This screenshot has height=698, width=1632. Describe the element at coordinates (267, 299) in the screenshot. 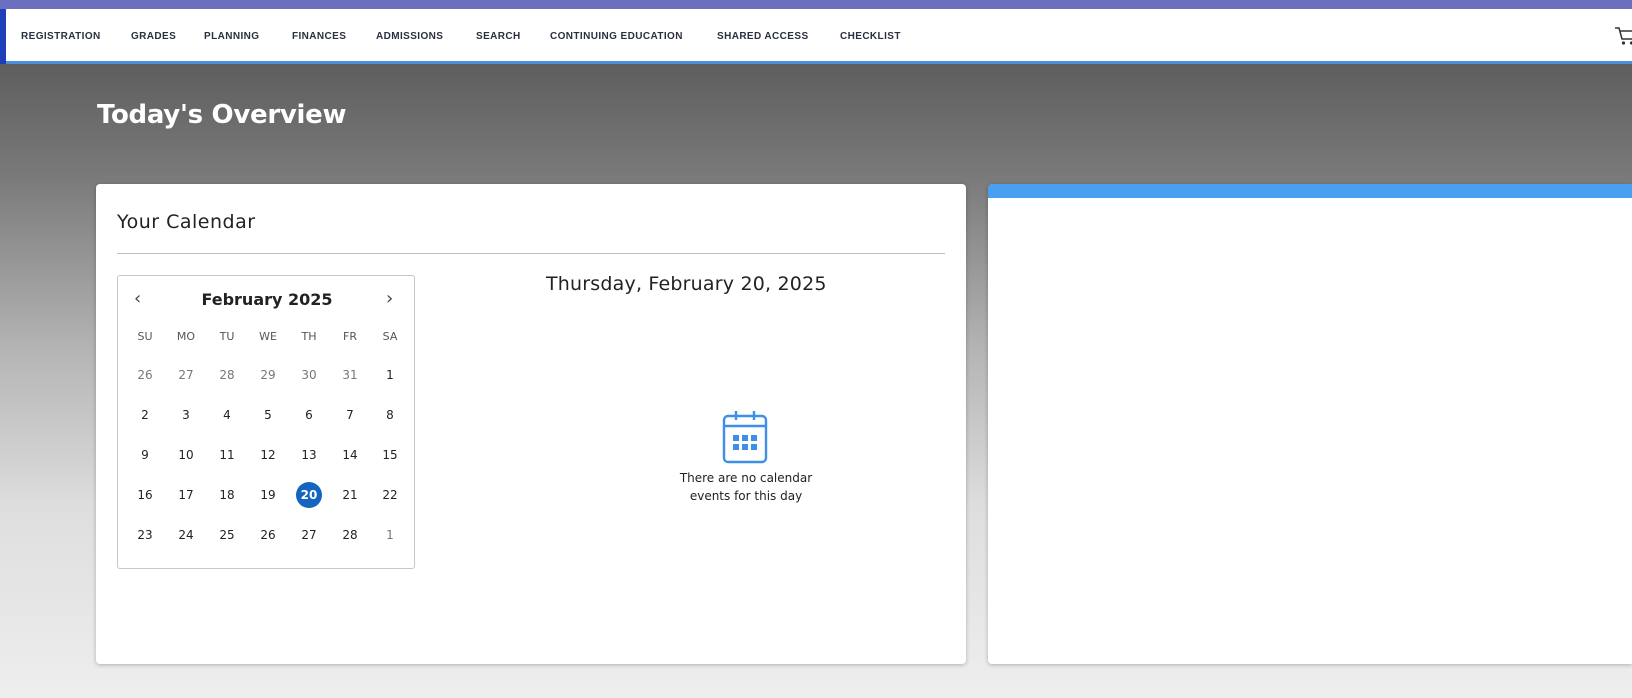

I see `calendar-month-label: February 2025` at that location.